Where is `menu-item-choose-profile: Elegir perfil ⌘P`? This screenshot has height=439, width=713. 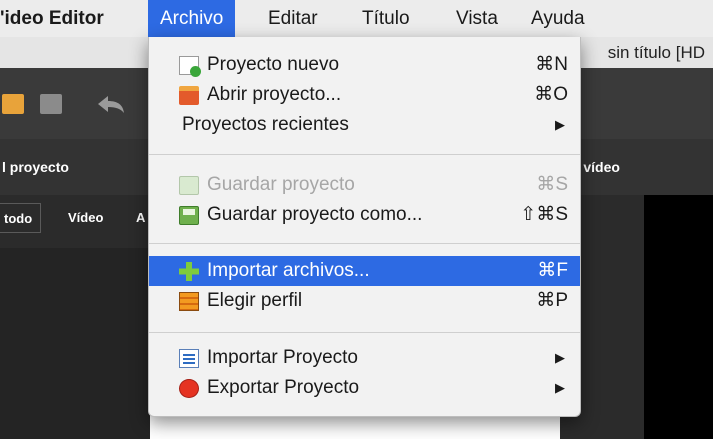 menu-item-choose-profile: Elegir perfil ⌘P is located at coordinates (364, 301).